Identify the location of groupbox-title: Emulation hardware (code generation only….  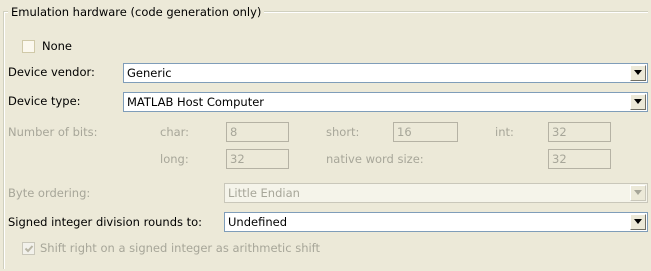
(136, 12).